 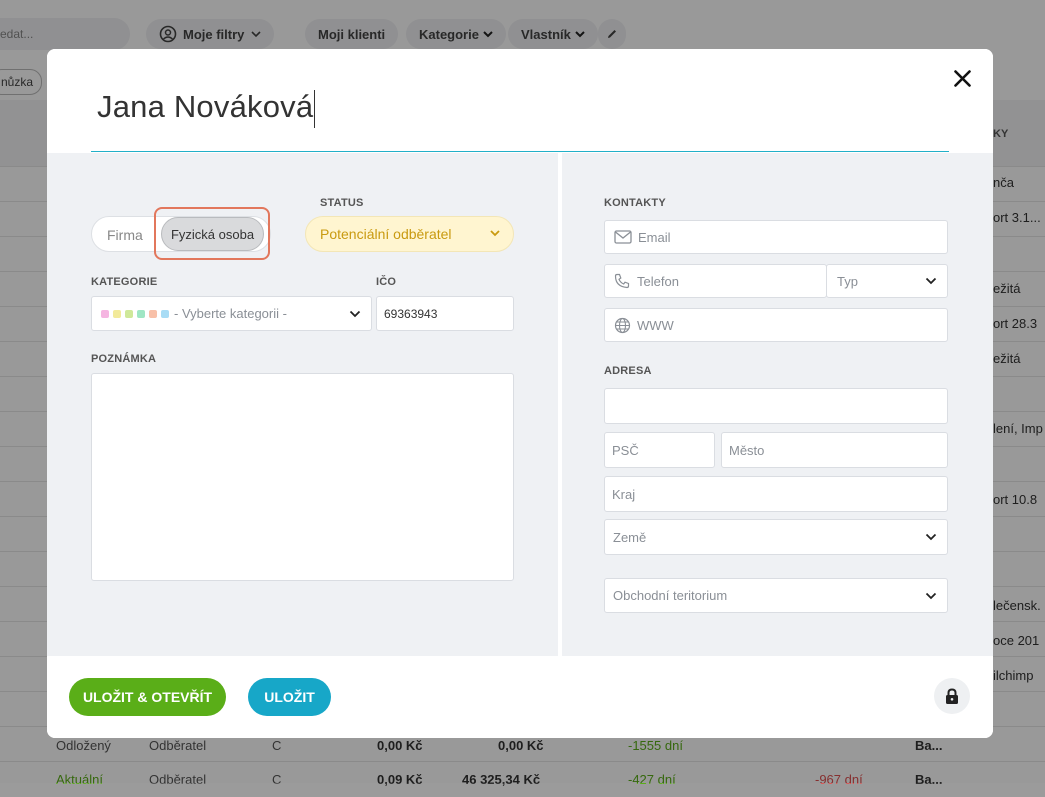 What do you see at coordinates (386, 234) in the screenshot?
I see `status-value: Potenciální odběratel` at bounding box center [386, 234].